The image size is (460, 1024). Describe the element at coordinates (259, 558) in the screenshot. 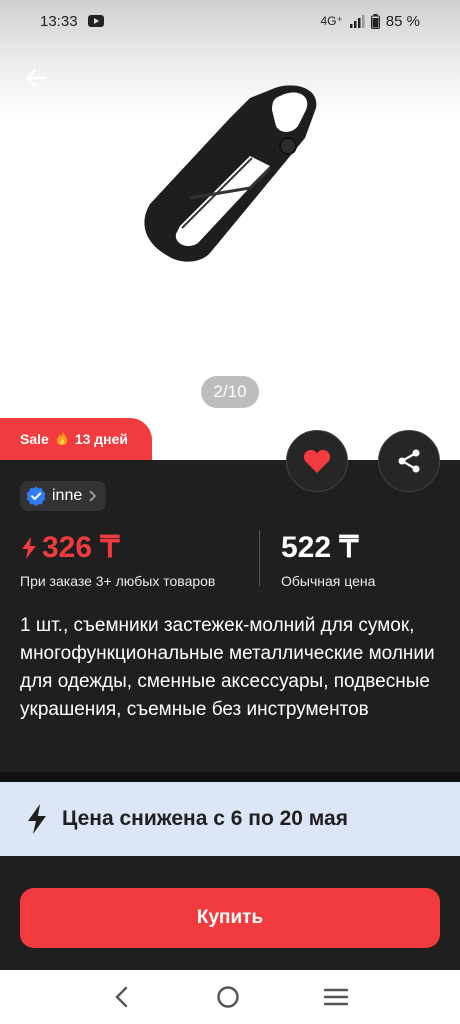

I see `price-divider` at that location.